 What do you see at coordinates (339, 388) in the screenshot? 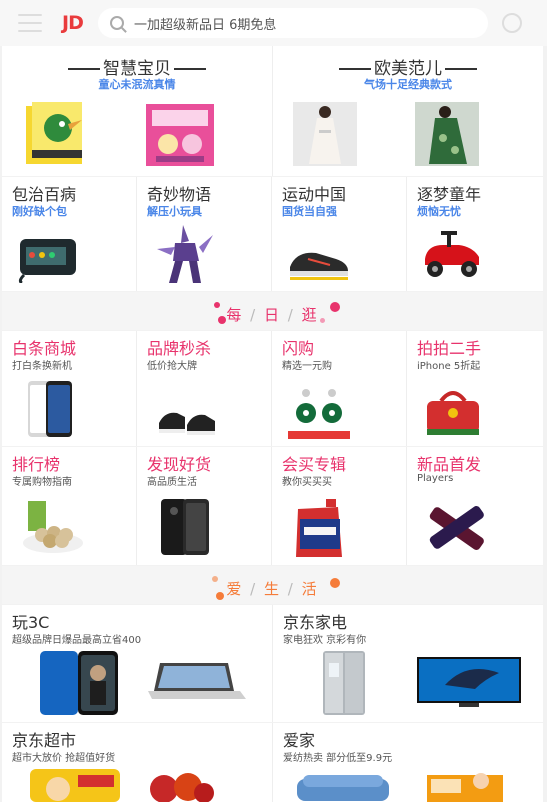
I see `cell-shangou: 闪购 精选一元购` at bounding box center [339, 388].